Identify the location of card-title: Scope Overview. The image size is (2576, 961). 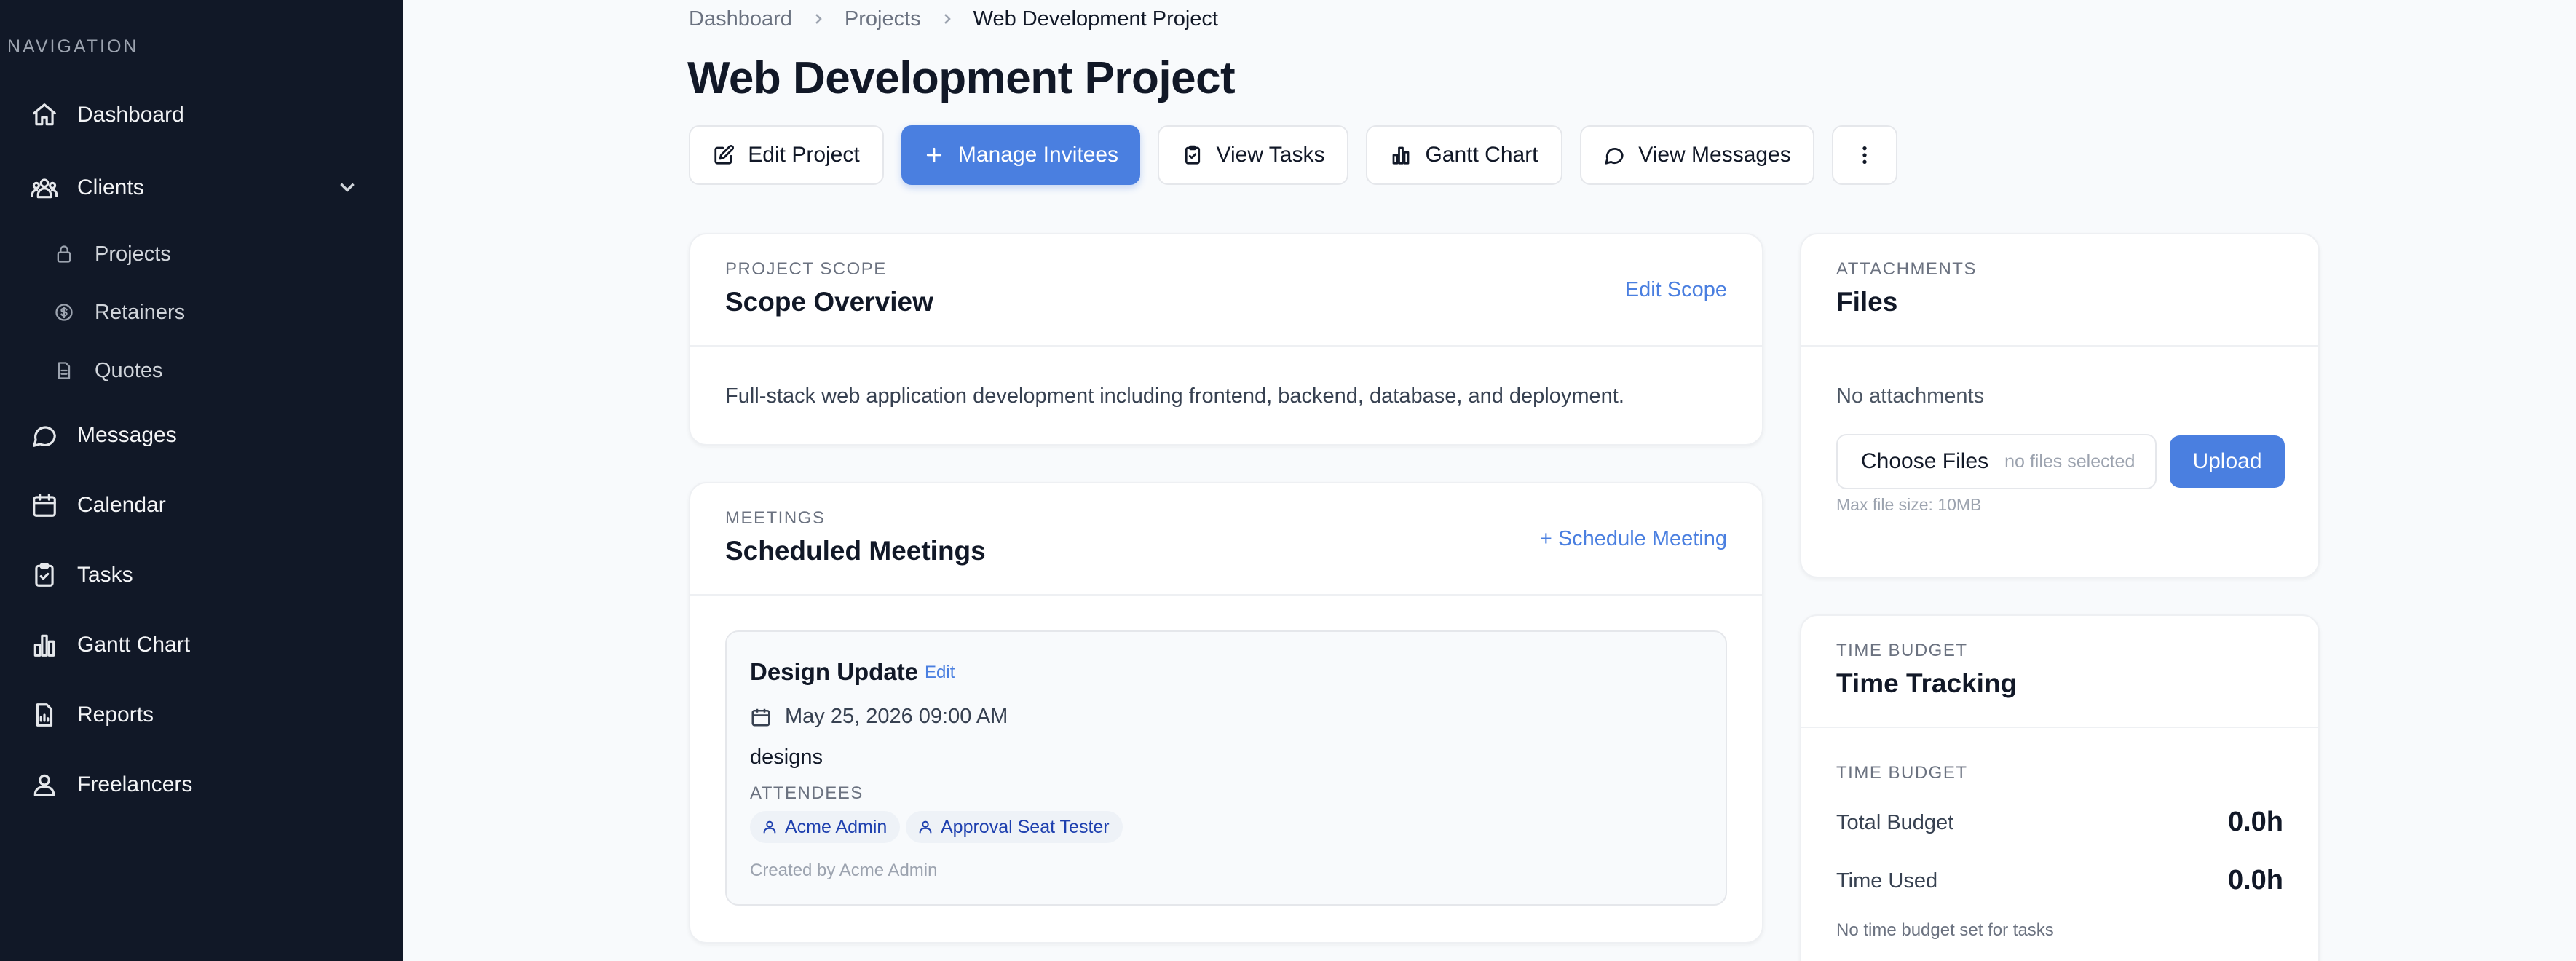
(829, 302).